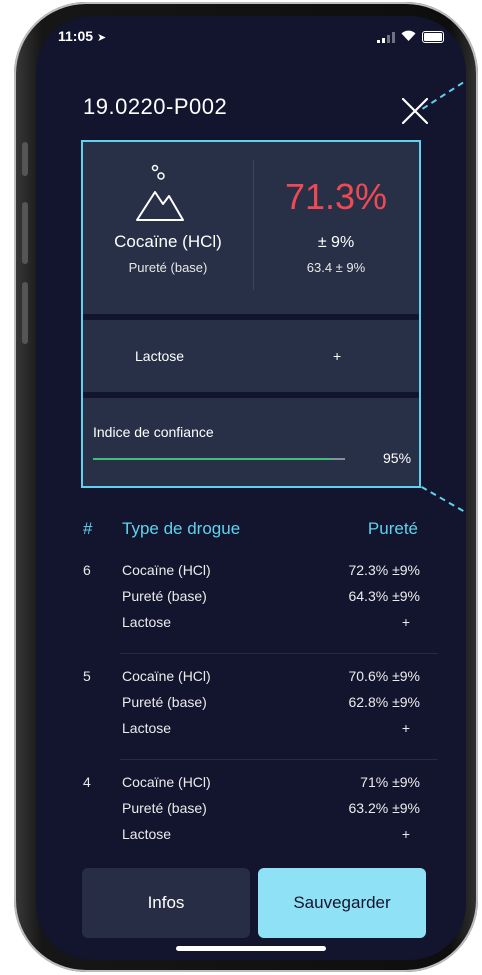 Image resolution: width=482 pixels, height=975 pixels. I want to click on save-button: Sauvegarder, so click(342, 903).